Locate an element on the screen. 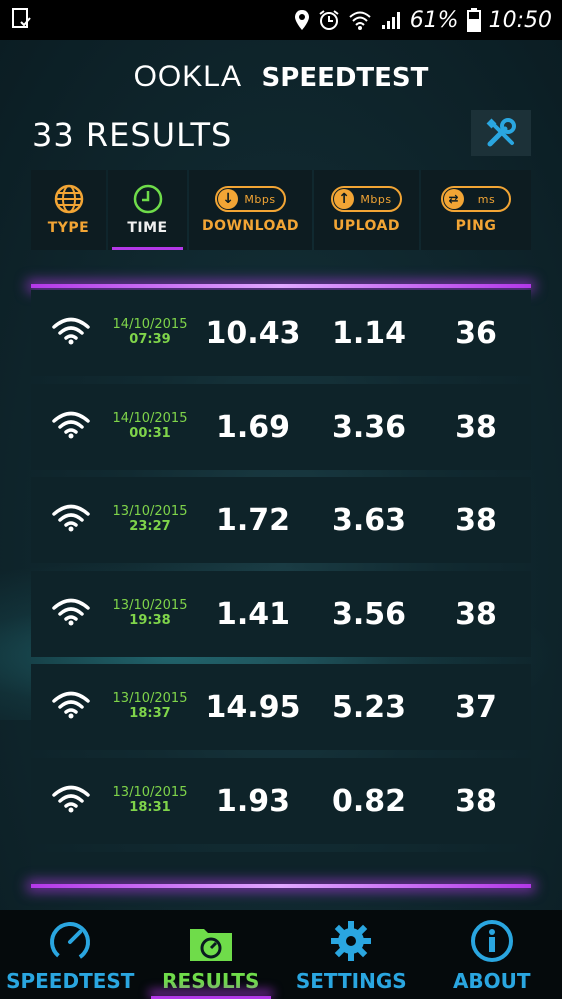 The width and height of the screenshot is (562, 999). result-datetime: 13/10/2015 18:31 is located at coordinates (150, 800).